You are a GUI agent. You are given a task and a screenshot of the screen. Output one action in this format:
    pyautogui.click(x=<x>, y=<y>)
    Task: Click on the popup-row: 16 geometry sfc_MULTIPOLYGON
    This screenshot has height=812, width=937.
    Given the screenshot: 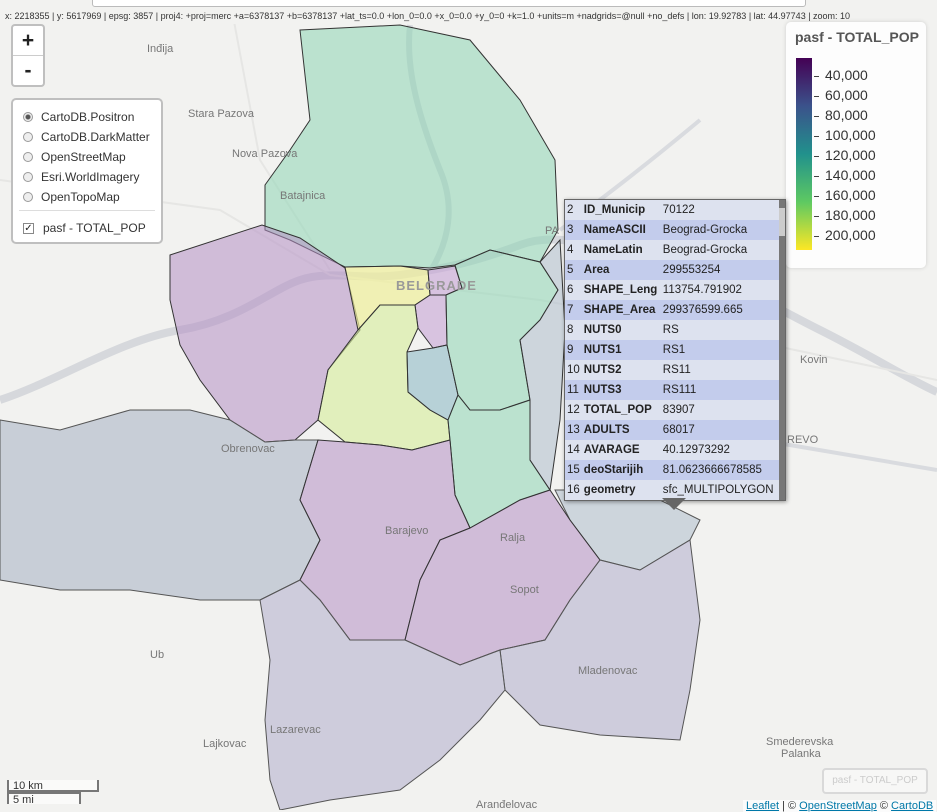 What is the action you would take?
    pyautogui.click(x=672, y=490)
    